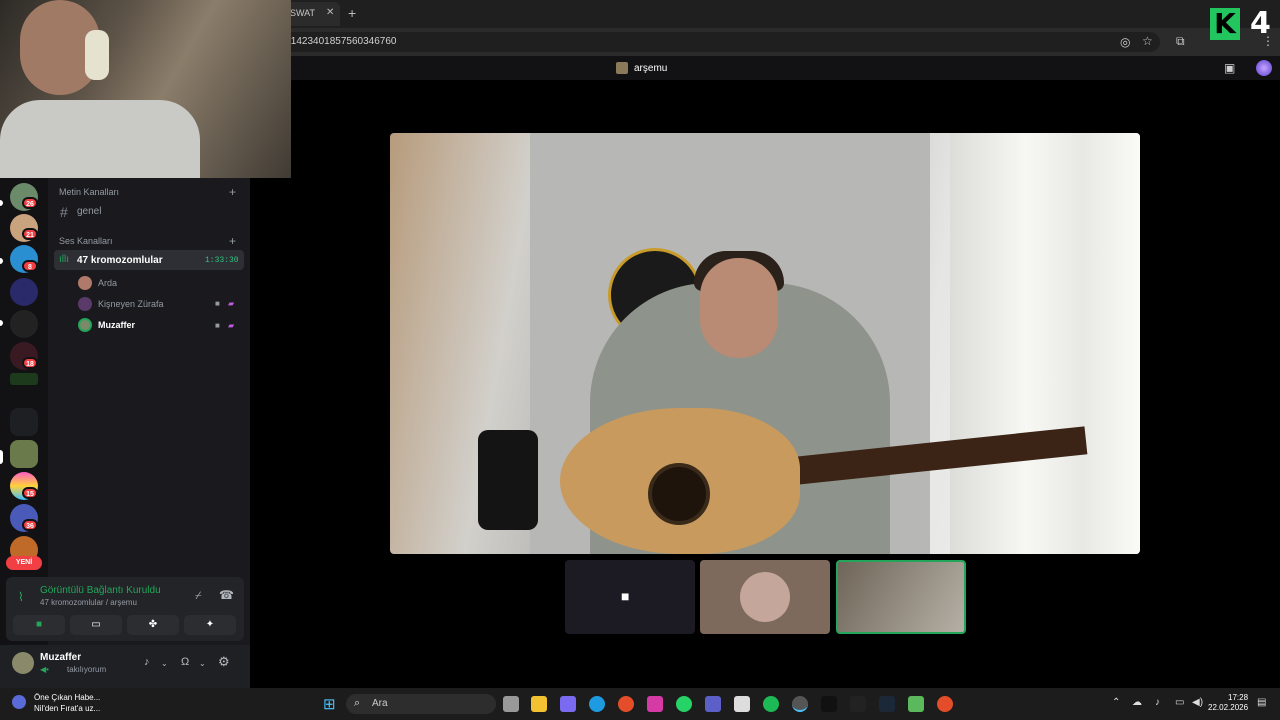 The image size is (1280, 720). What do you see at coordinates (89, 211) in the screenshot?
I see `channel-genel: genel` at bounding box center [89, 211].